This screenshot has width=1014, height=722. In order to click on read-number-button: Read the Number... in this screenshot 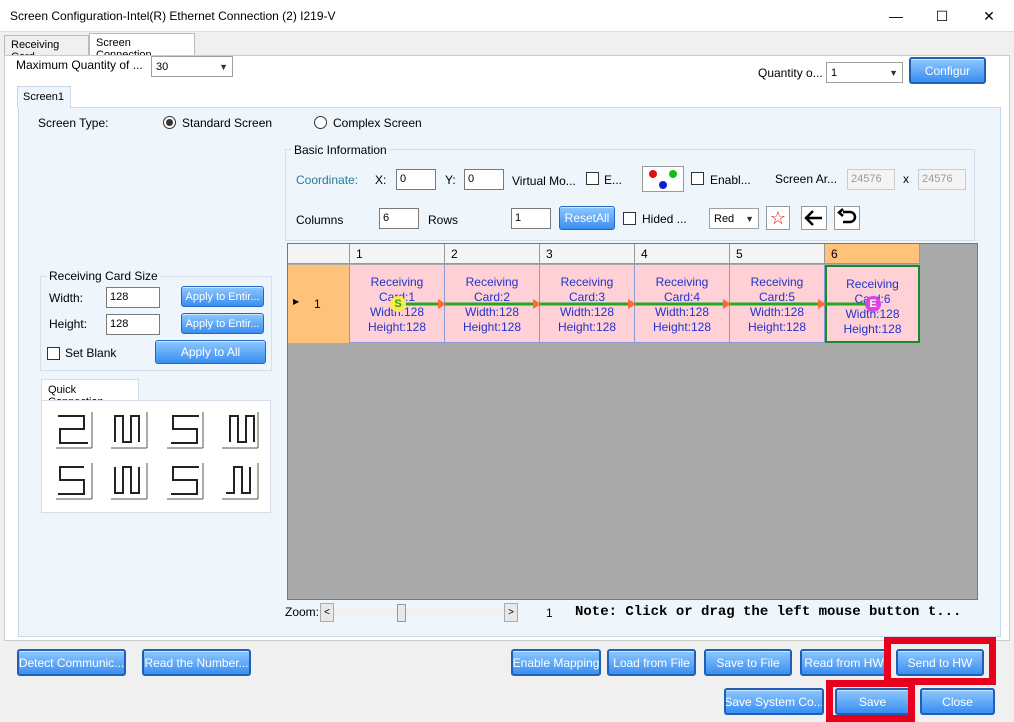, I will do `click(196, 662)`.